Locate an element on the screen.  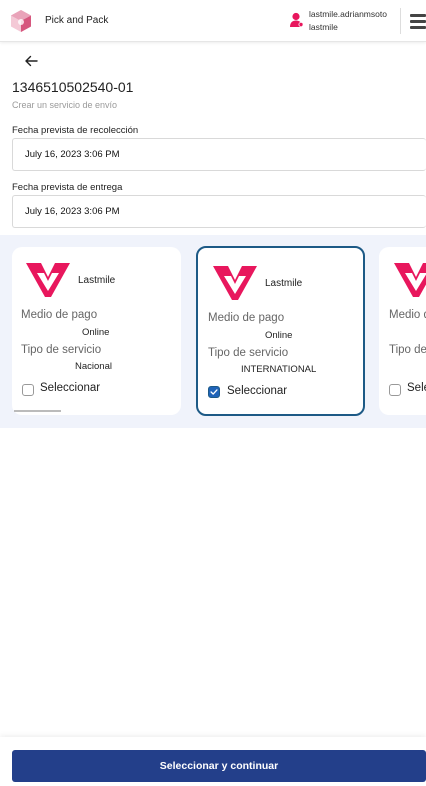
select-checkbox-checked is located at coordinates (214, 392).